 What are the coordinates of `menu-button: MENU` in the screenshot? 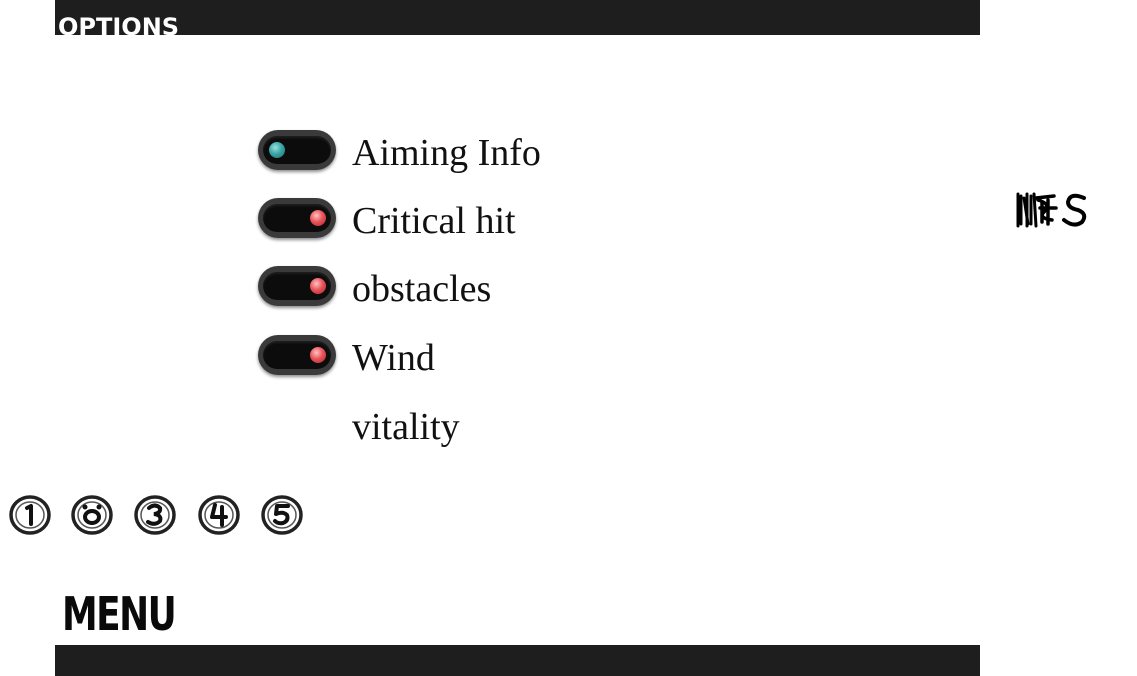 It's located at (119, 614).